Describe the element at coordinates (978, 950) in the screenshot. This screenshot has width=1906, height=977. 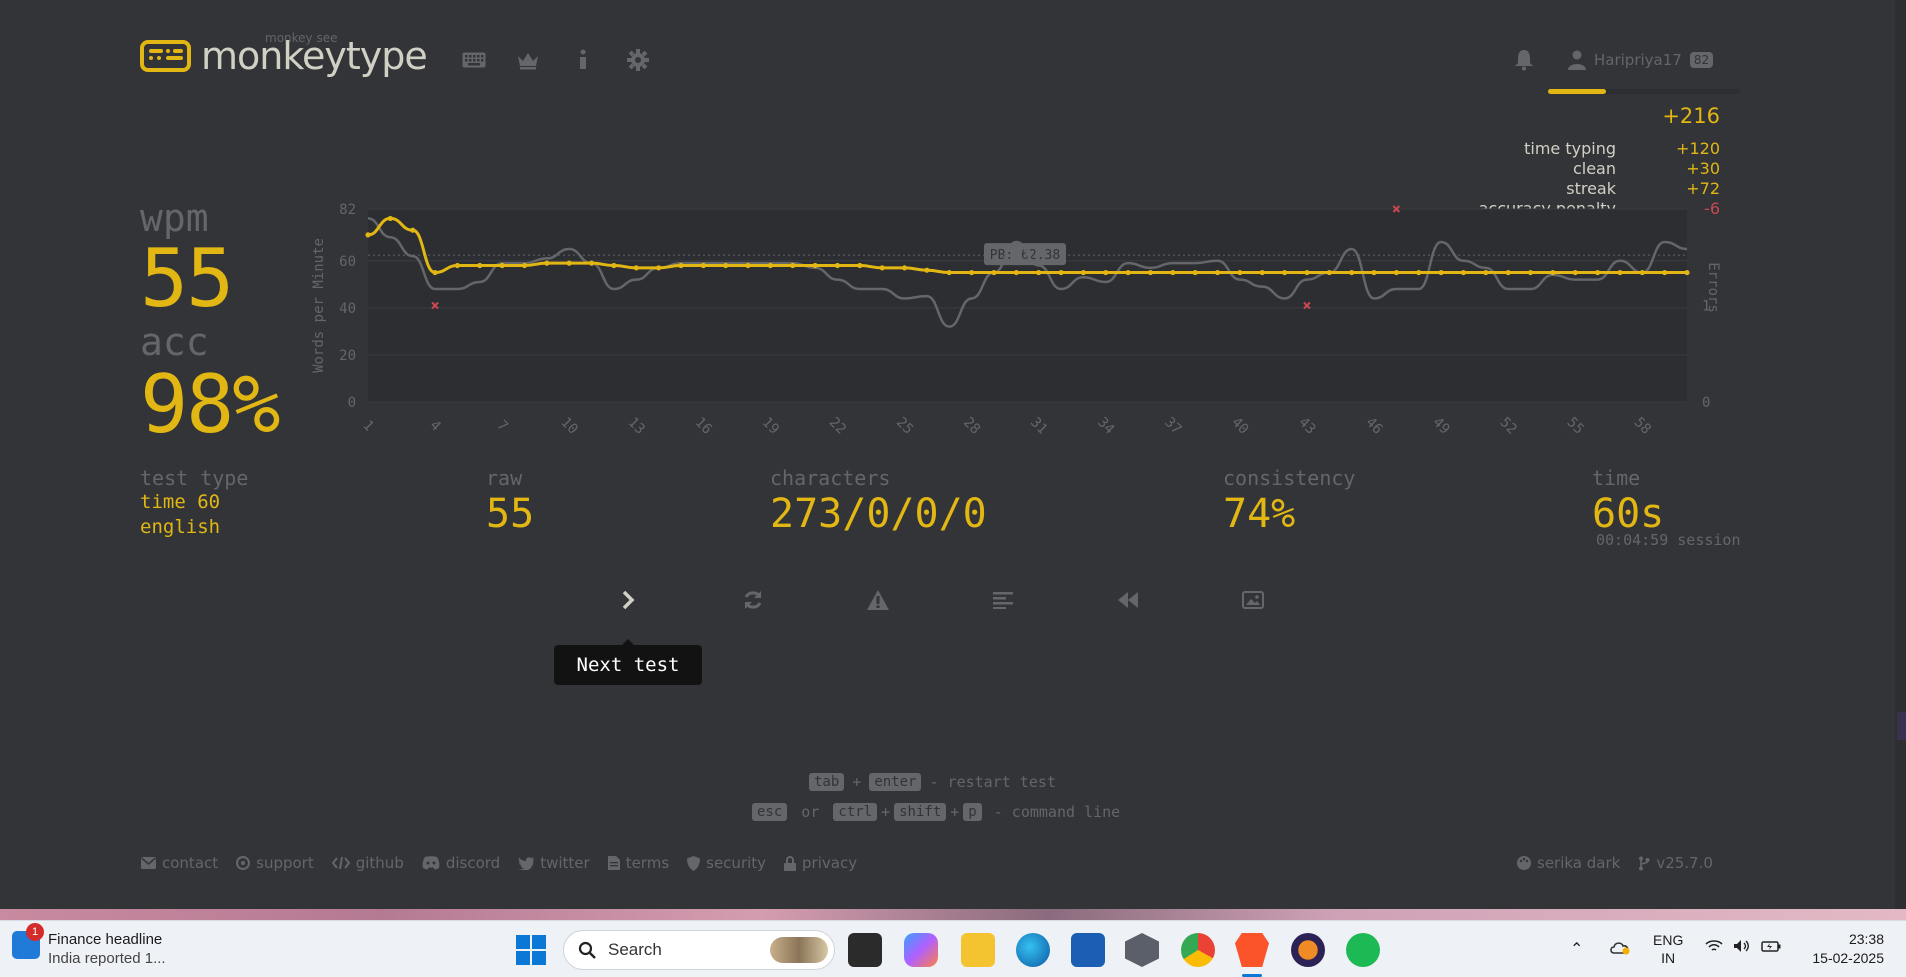
I see `file-explorer-icon` at that location.